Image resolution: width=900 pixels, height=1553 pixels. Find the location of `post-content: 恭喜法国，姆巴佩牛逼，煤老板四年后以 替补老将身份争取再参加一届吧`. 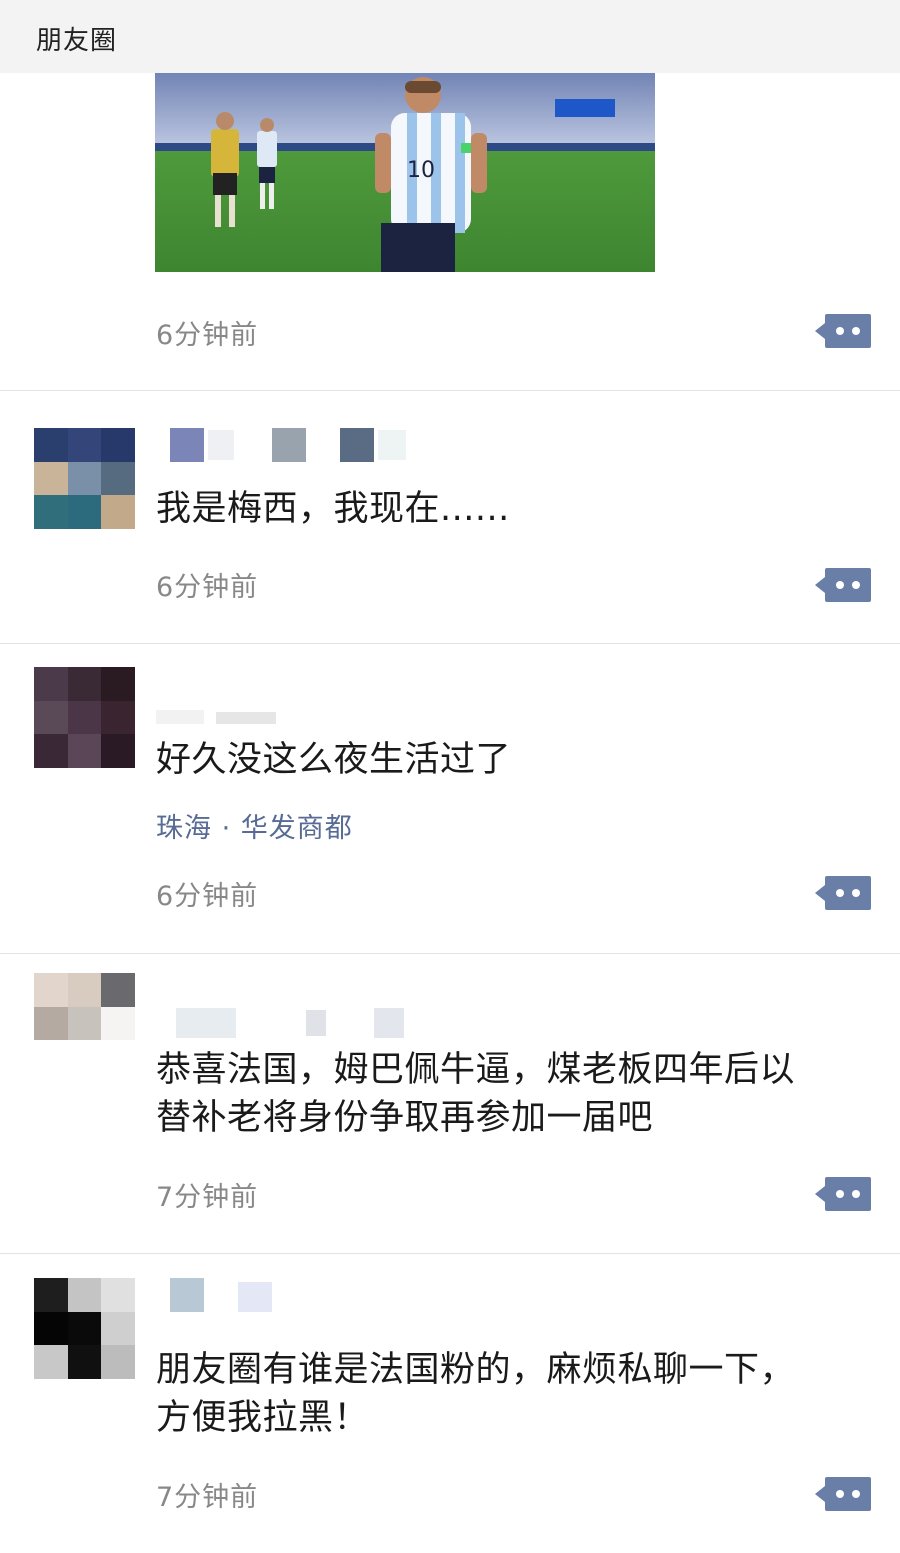

post-content: 恭喜法国，姆巴佩牛逼，煤老板四年后以 替补老将身份争取再参加一届吧 is located at coordinates (516, 1094).